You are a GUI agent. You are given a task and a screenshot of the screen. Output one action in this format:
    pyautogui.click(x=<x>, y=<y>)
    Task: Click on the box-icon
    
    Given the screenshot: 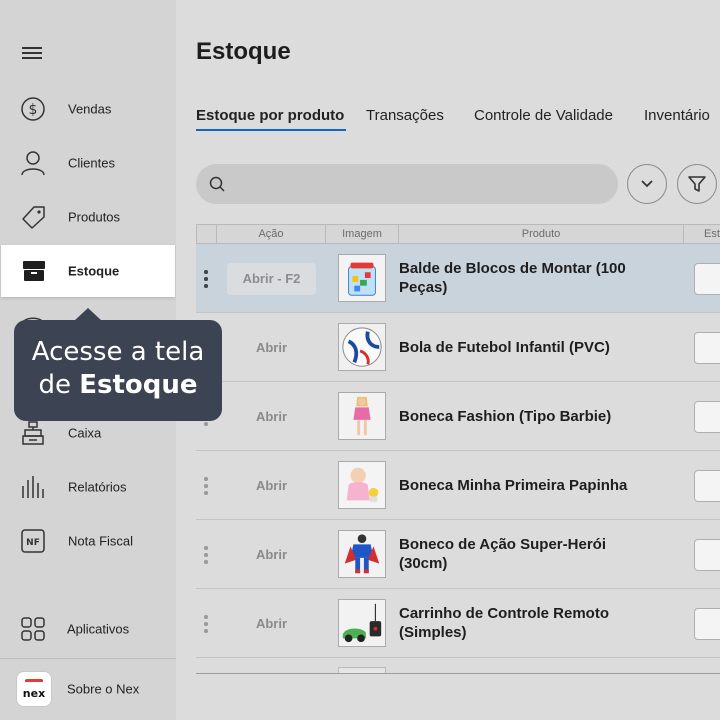 What is the action you would take?
    pyautogui.click(x=34, y=271)
    